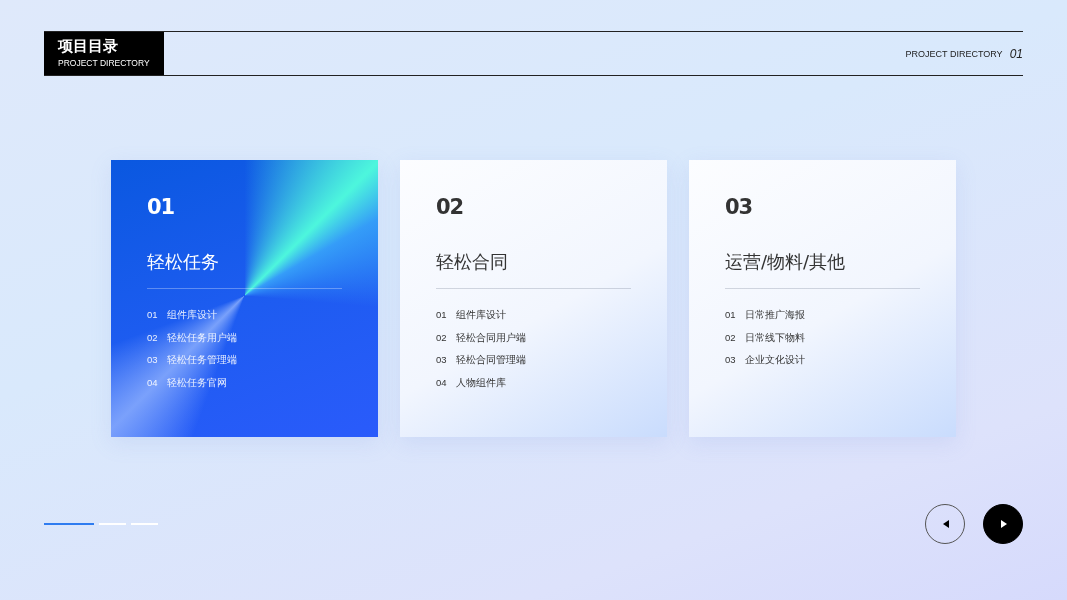 This screenshot has width=1067, height=600. Describe the element at coordinates (533, 298) in the screenshot. I see `project-card: 02 轻松合同 01 组件库设计 02 轻松合同用户端 03 轻松合同管理端 04 人物组件库` at that location.